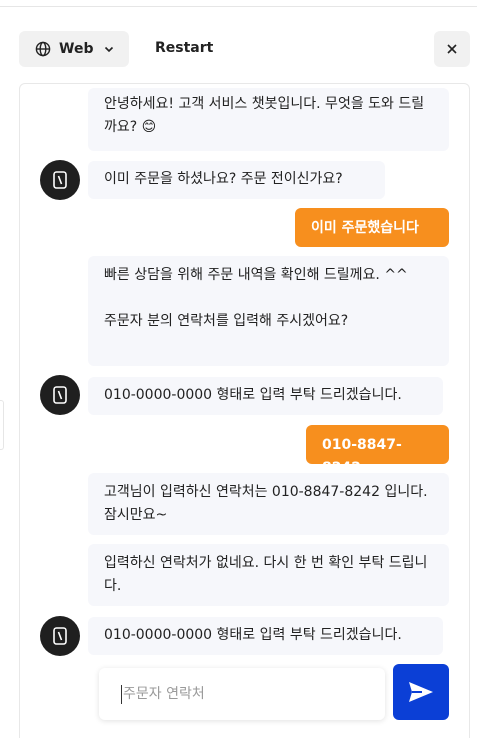 This screenshot has width=477, height=738. I want to click on close-button, so click(452, 49).